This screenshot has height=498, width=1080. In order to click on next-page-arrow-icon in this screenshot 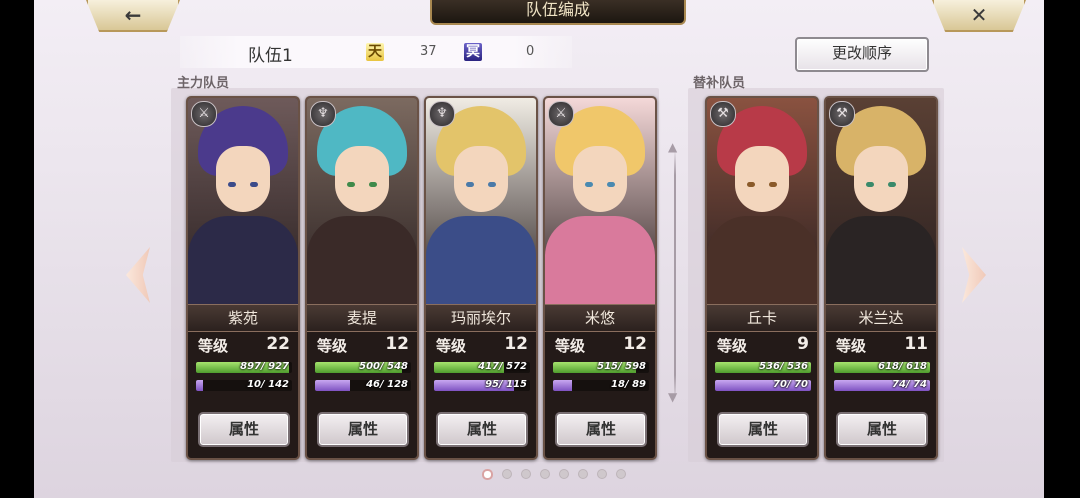, I will do `click(974, 275)`.